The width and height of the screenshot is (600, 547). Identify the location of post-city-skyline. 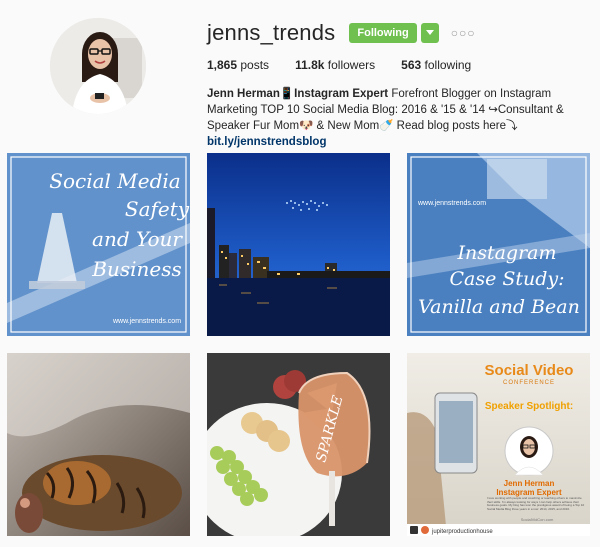
(298, 244).